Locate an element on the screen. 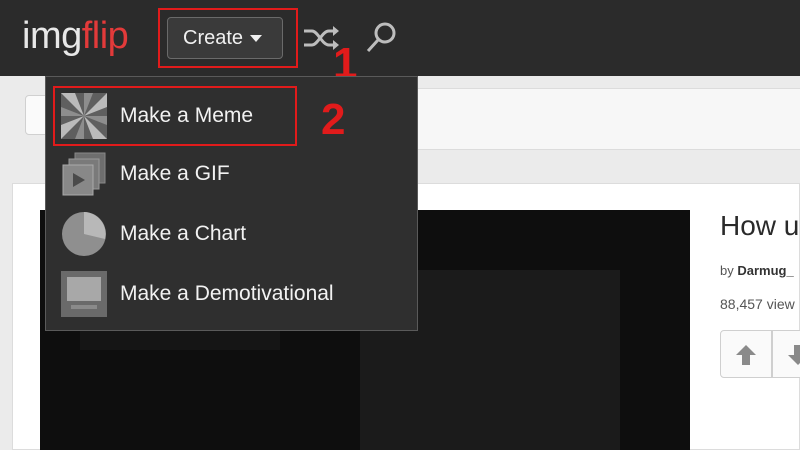  downvote-button is located at coordinates (786, 354).